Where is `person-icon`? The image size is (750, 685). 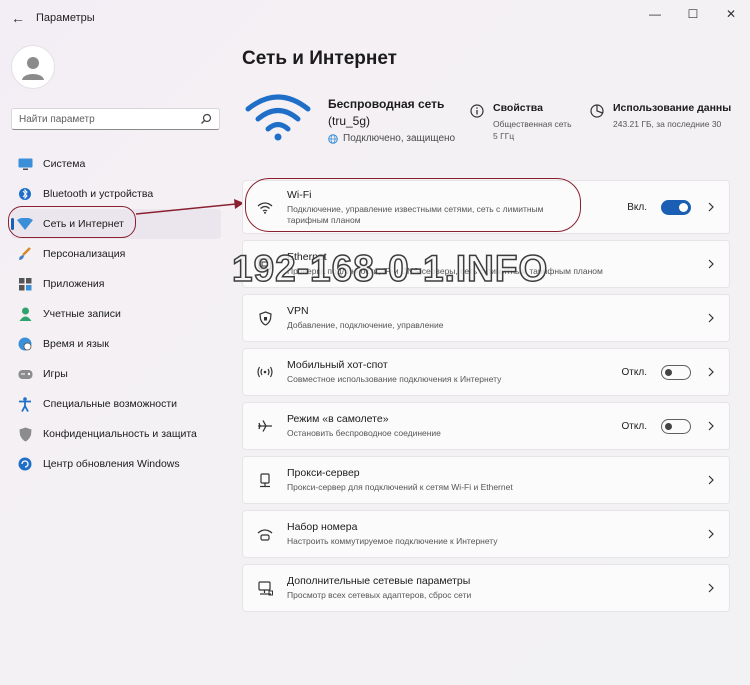 person-icon is located at coordinates (25, 314).